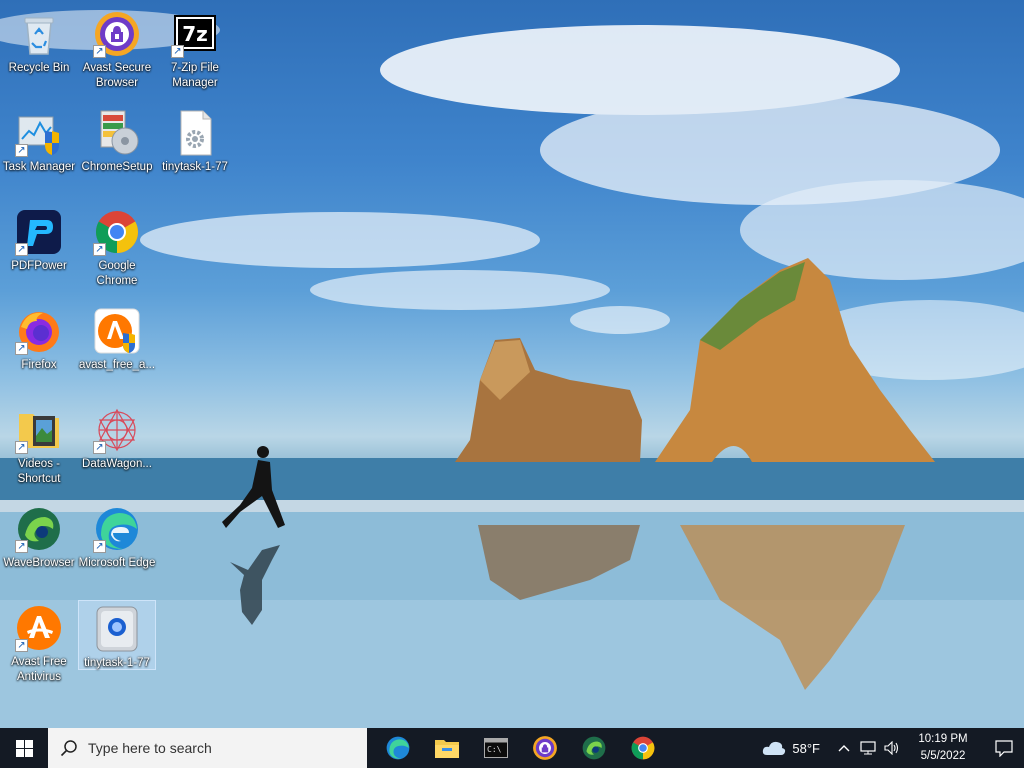  What do you see at coordinates (791, 748) in the screenshot?
I see `weather-widget: 58°F` at bounding box center [791, 748].